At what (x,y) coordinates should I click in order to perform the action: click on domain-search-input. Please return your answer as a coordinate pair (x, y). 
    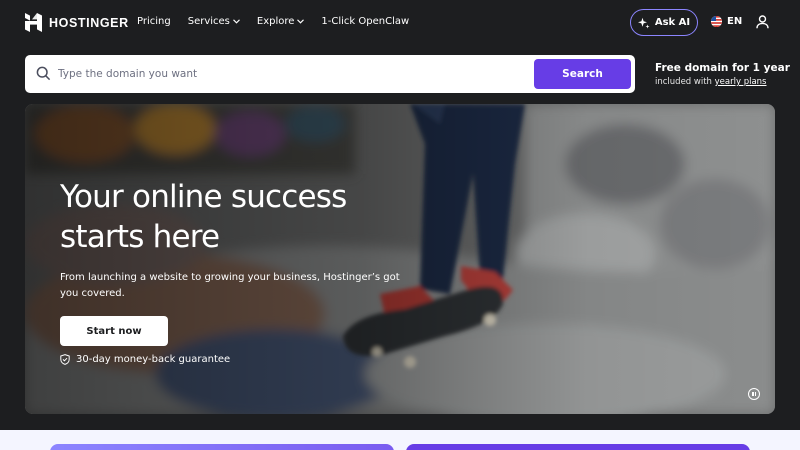
    Looking at the image, I should click on (303, 74).